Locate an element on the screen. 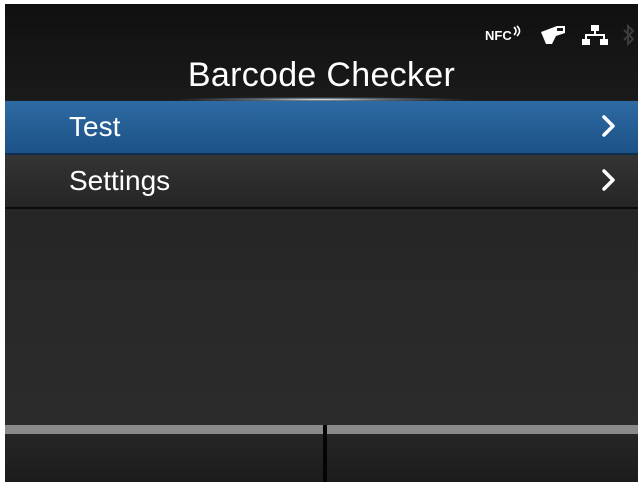 Image resolution: width=638 pixels, height=482 pixels. nfc-icon: NFC is located at coordinates (504, 33).